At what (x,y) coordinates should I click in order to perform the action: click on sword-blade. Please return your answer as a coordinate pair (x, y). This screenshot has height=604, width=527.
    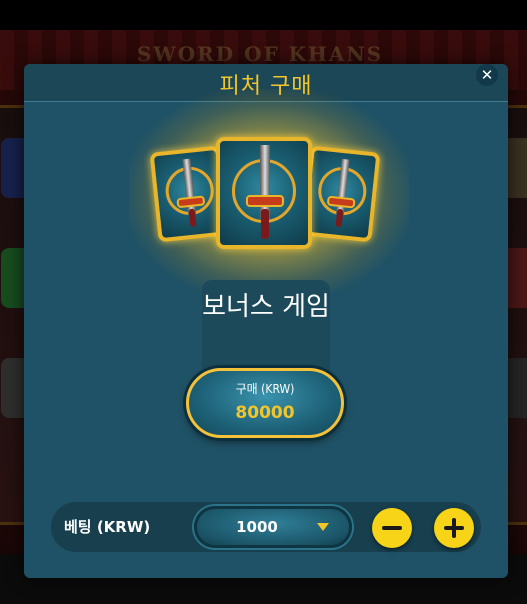
    Looking at the image, I should click on (265, 182).